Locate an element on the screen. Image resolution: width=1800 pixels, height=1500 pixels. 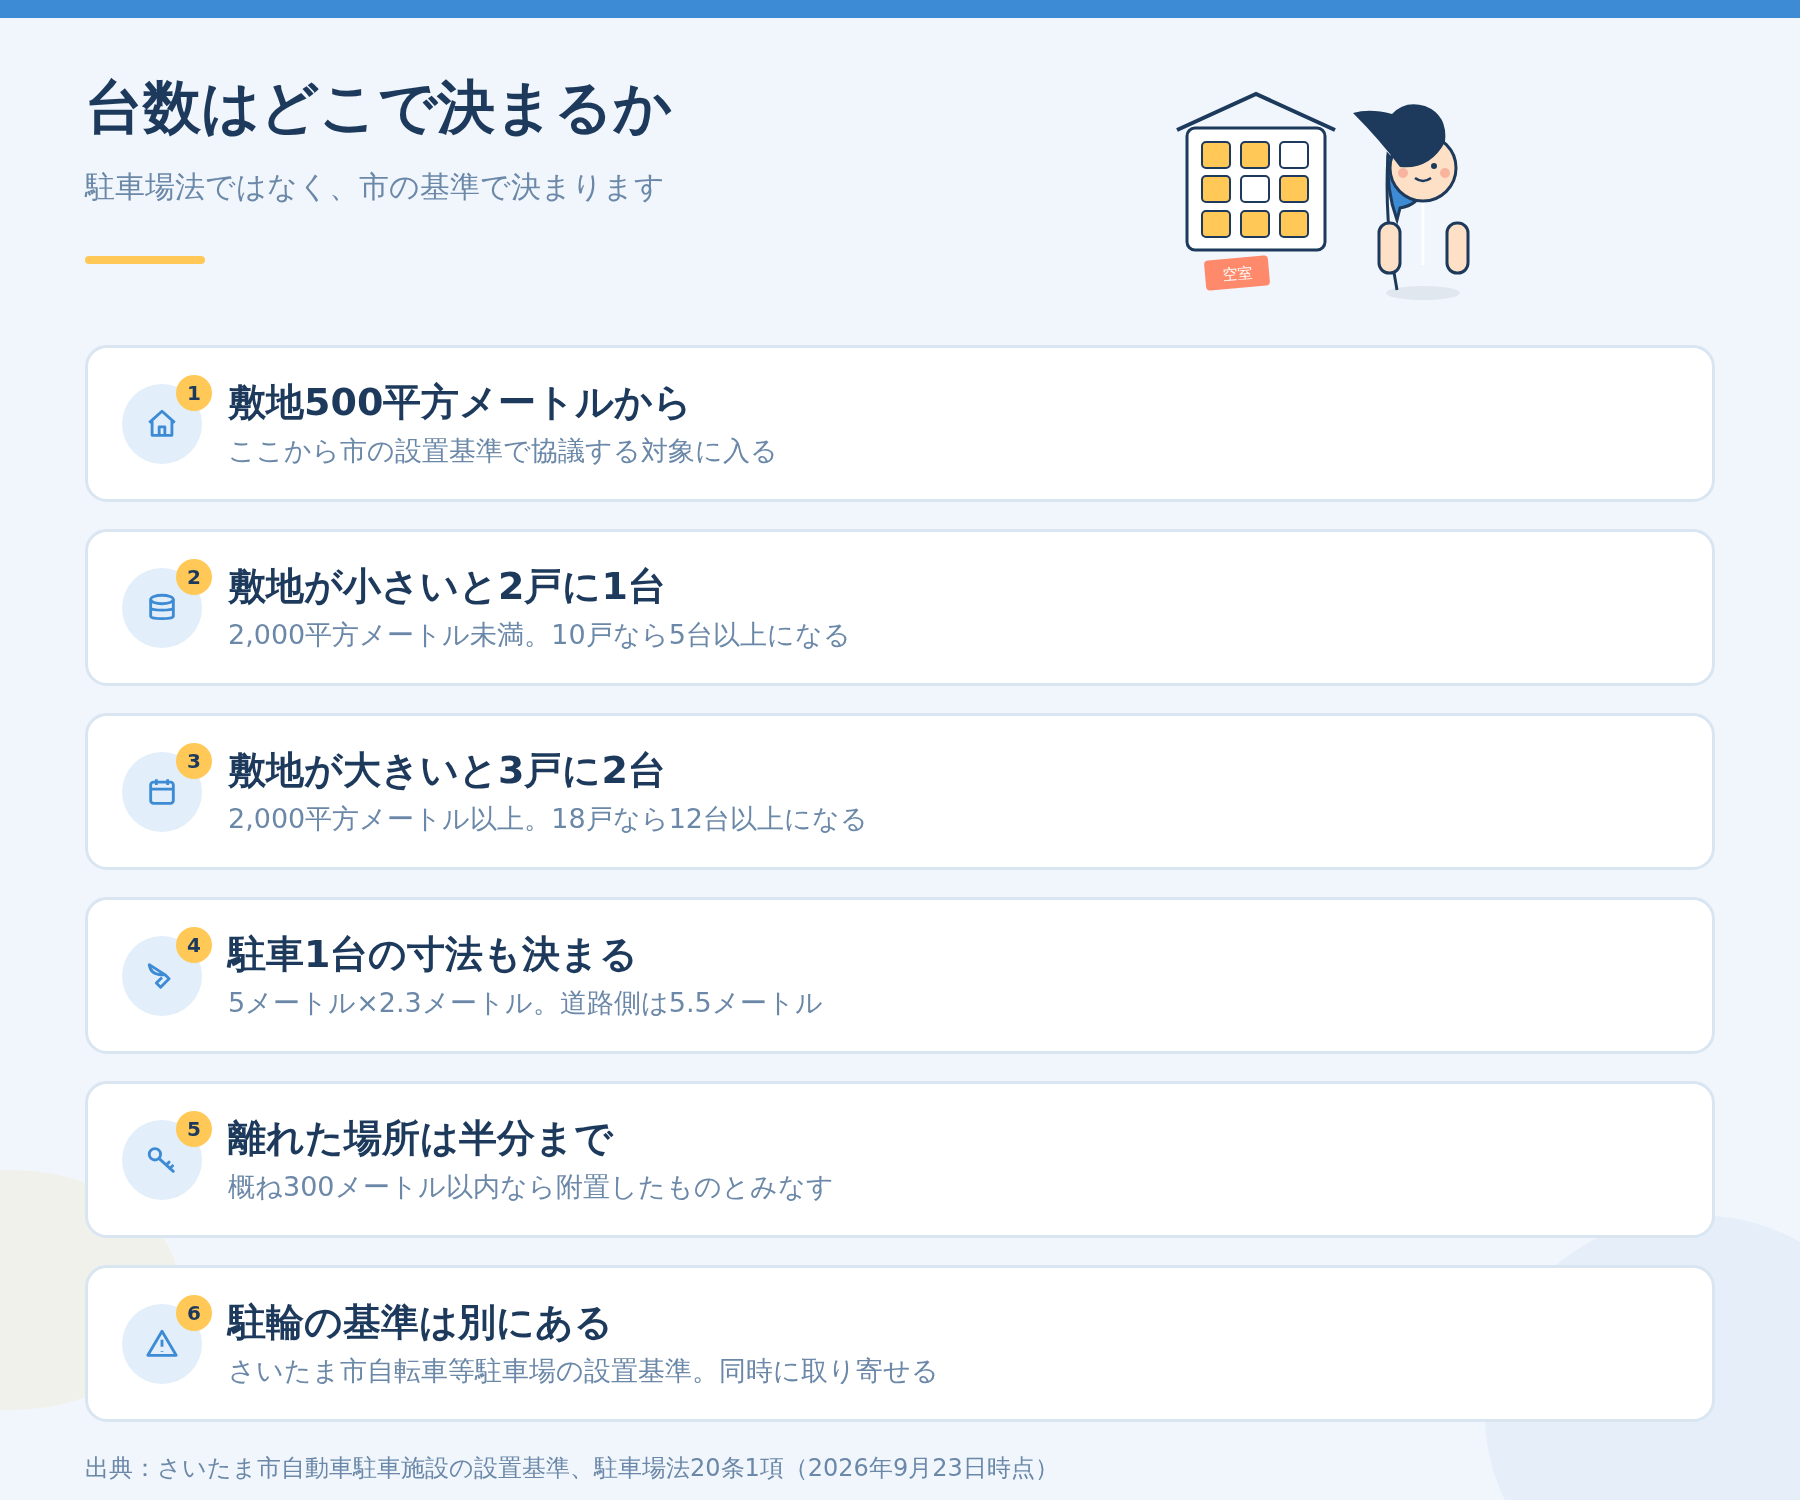
card-description: ここから市の設置基準で協議する対象に入る is located at coordinates (503, 450).